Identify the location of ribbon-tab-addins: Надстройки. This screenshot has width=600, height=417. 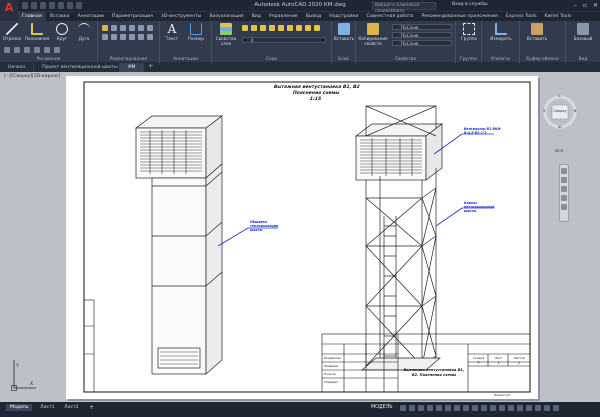
(343, 16).